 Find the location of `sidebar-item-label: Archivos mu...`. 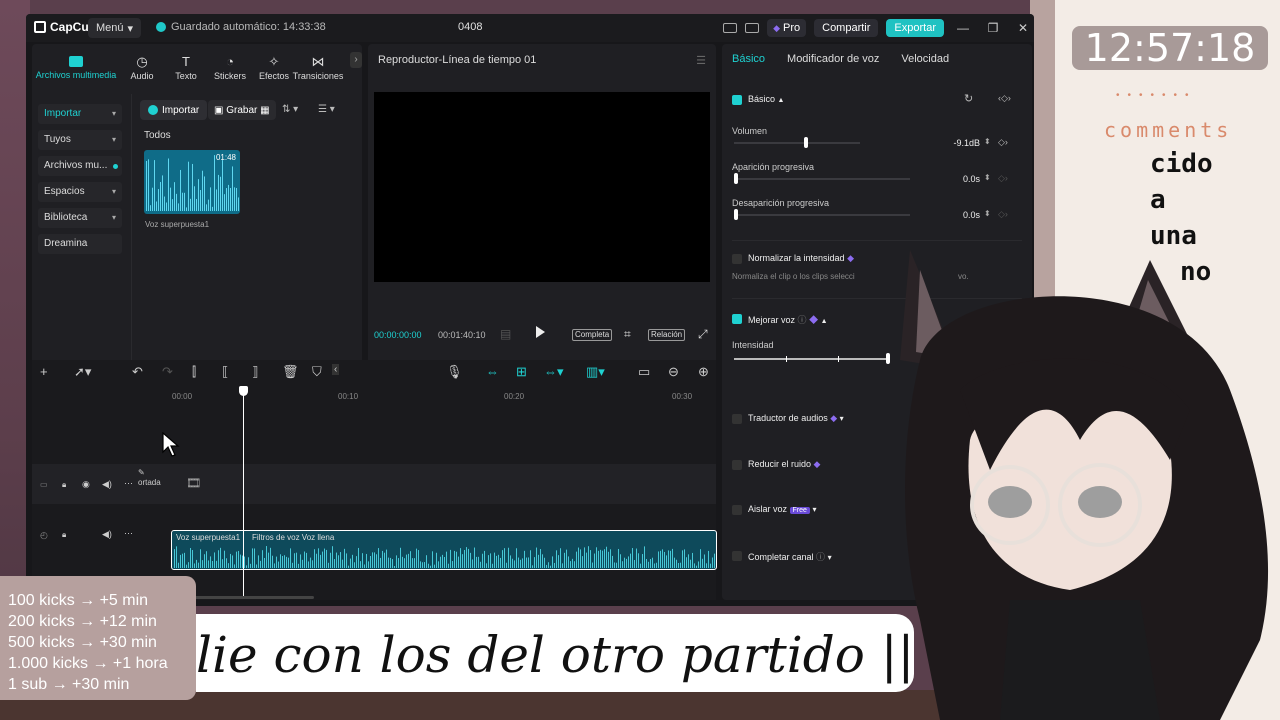

sidebar-item-label: Archivos mu... is located at coordinates (76, 165).